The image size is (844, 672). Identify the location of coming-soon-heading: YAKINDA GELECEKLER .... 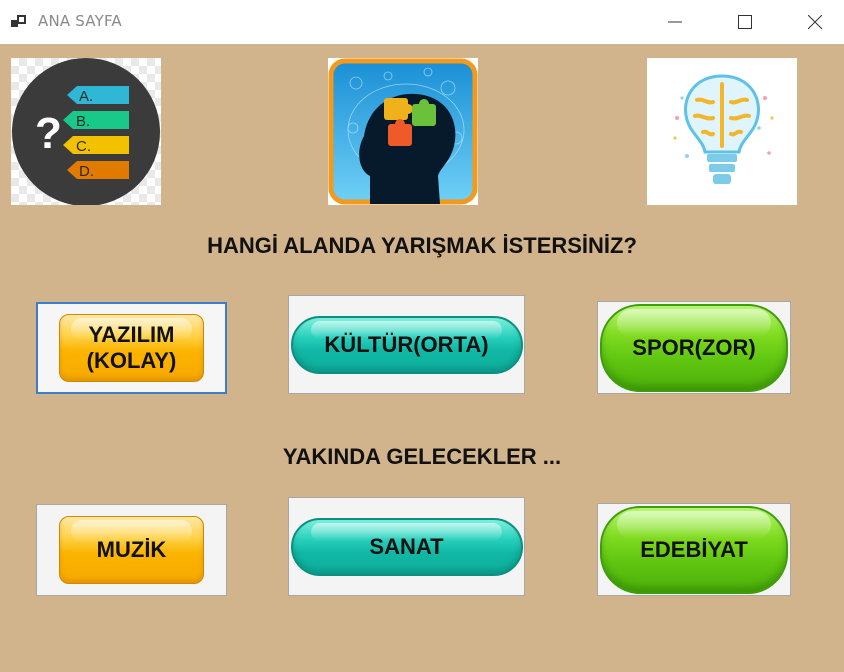
(422, 456).